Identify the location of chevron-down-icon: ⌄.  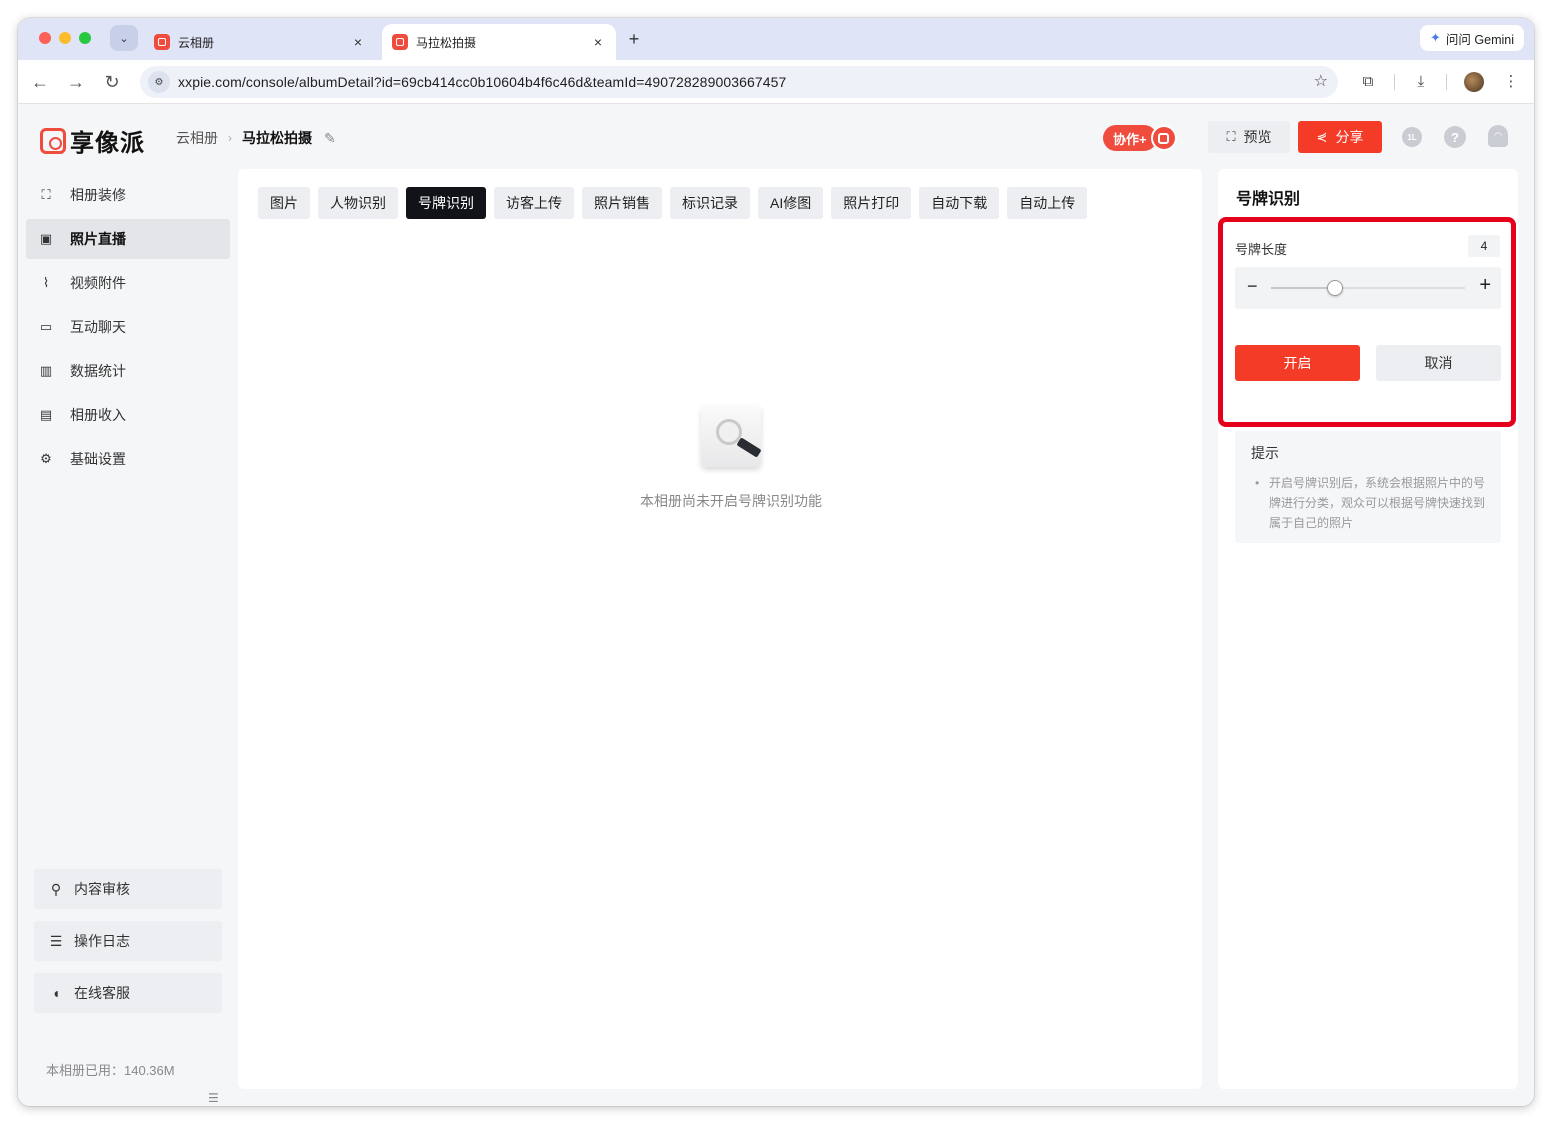
(124, 38).